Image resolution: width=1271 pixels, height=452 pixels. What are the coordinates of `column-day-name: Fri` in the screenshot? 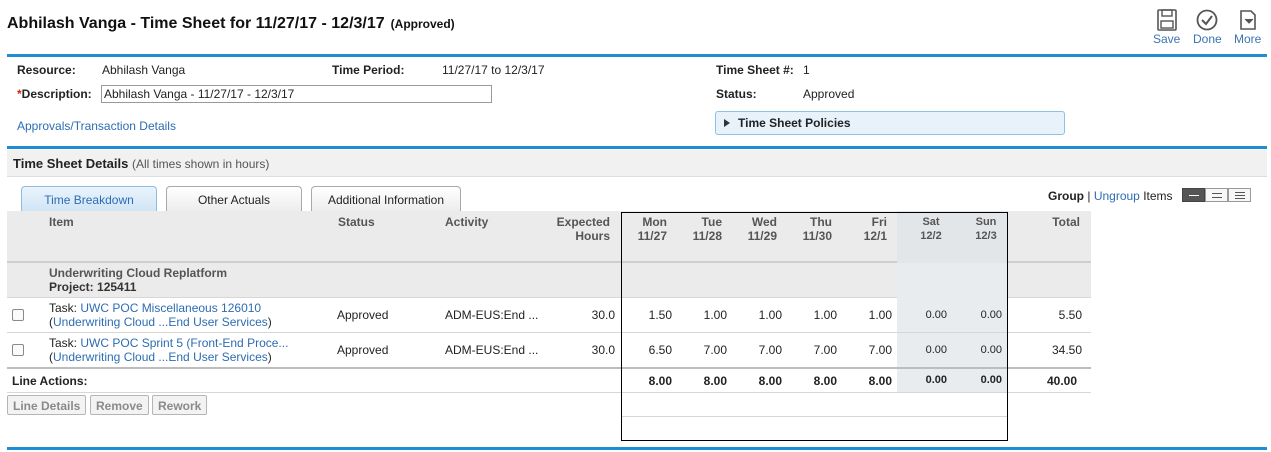 It's located at (879, 222).